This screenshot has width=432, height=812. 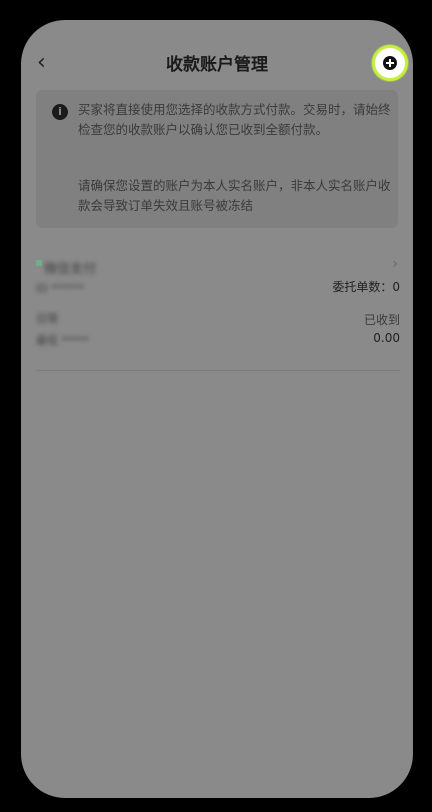 I want to click on received-amount: 0.00, so click(x=386, y=338).